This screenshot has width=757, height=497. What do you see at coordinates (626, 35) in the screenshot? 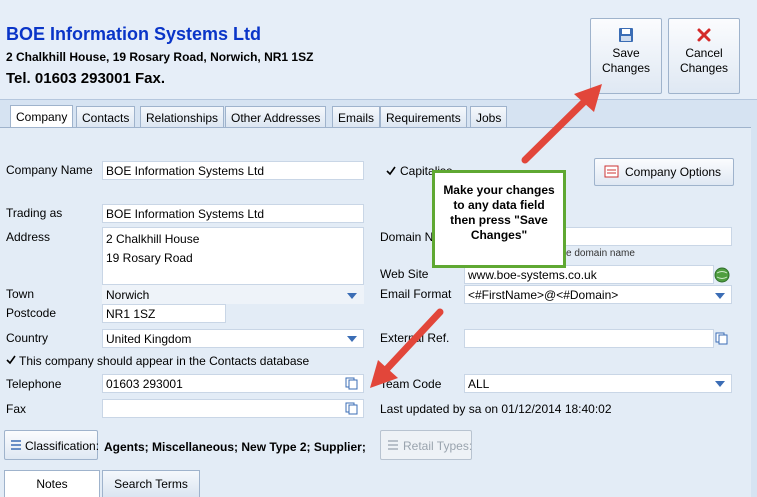
I see `floppy-disk-icon` at bounding box center [626, 35].